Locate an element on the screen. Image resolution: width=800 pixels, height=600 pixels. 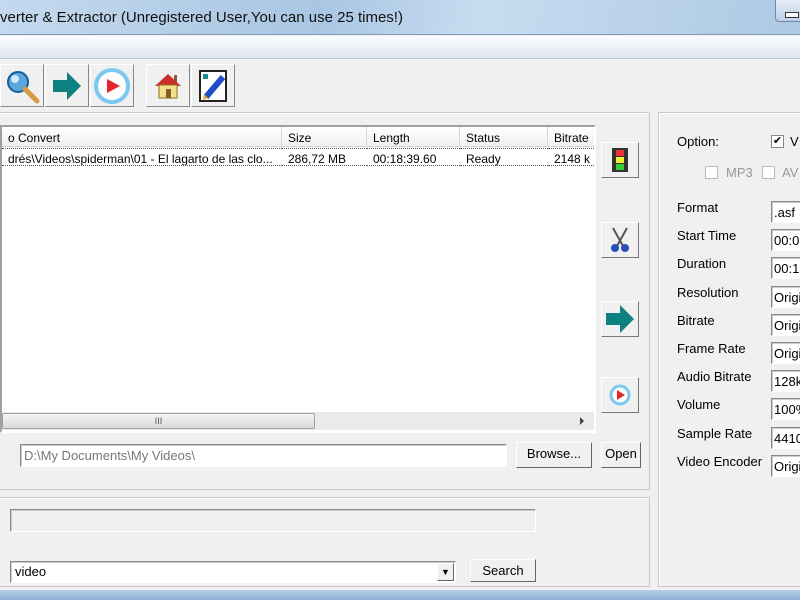
home-icon is located at coordinates (168, 85).